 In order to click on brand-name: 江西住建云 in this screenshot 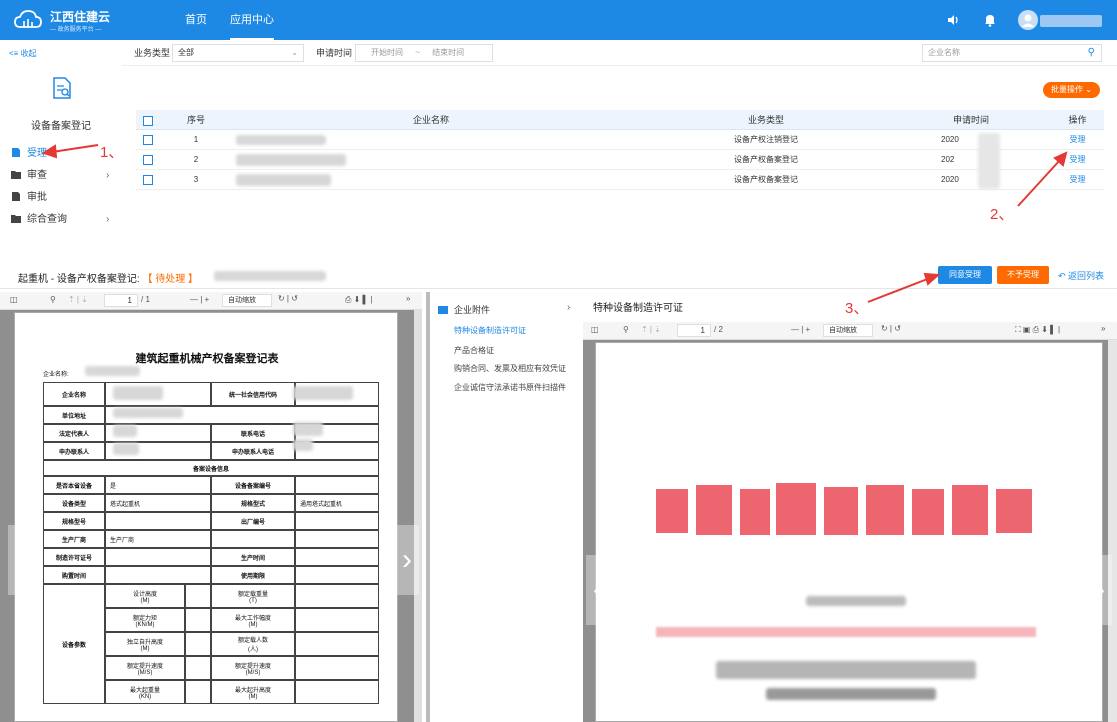, I will do `click(80, 17)`.